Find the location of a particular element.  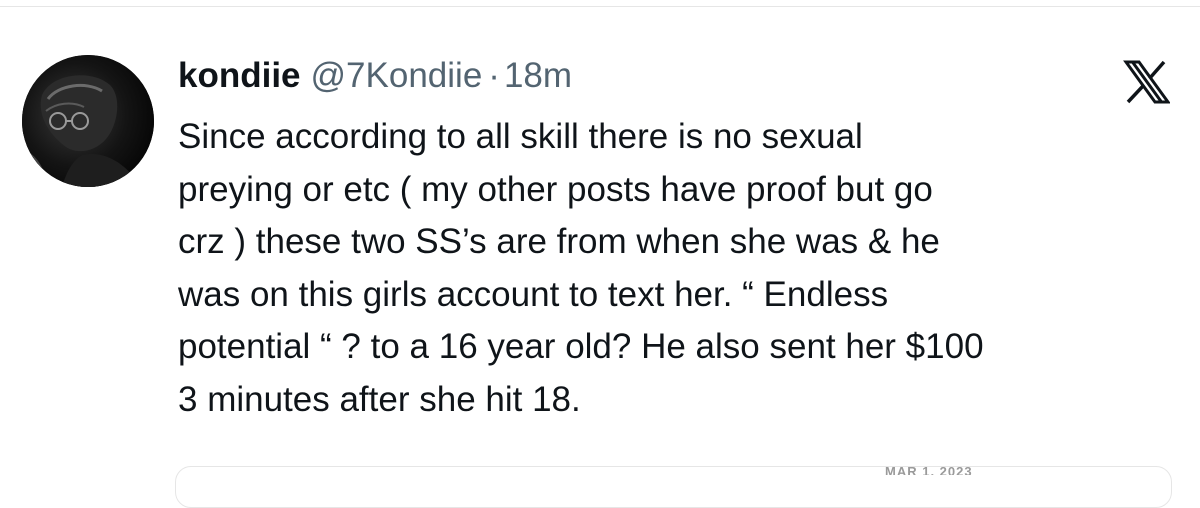

embedded-media-card is located at coordinates (673, 487).